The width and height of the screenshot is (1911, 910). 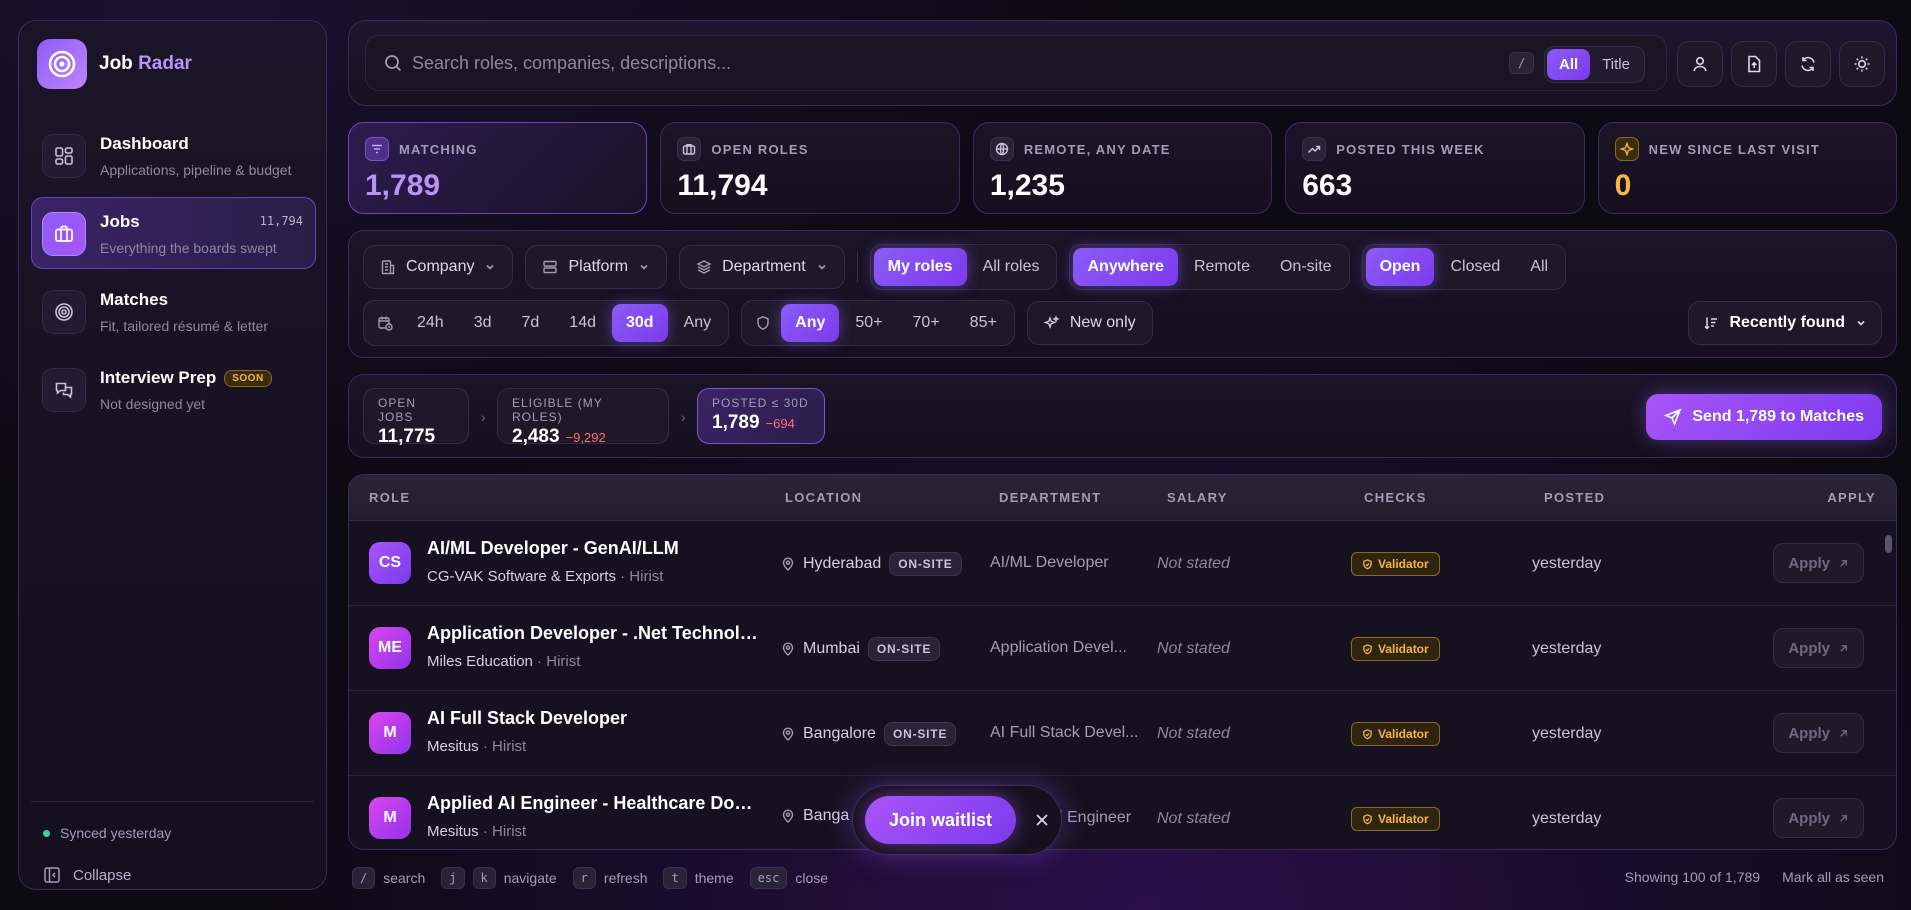 I want to click on all-status-option: All, so click(x=1539, y=267).